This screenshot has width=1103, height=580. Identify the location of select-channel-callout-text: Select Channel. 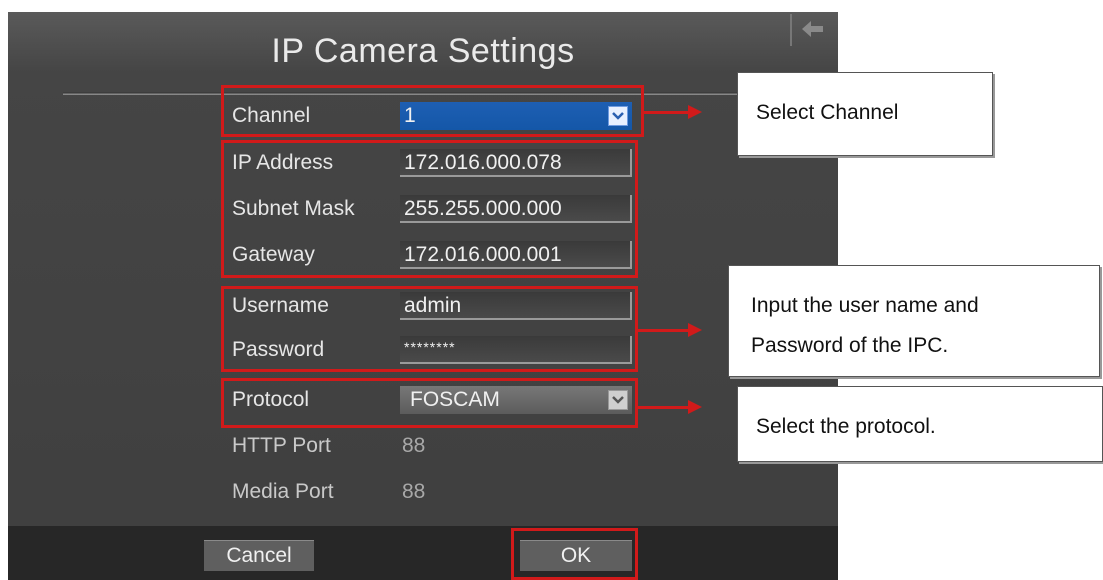
(827, 112).